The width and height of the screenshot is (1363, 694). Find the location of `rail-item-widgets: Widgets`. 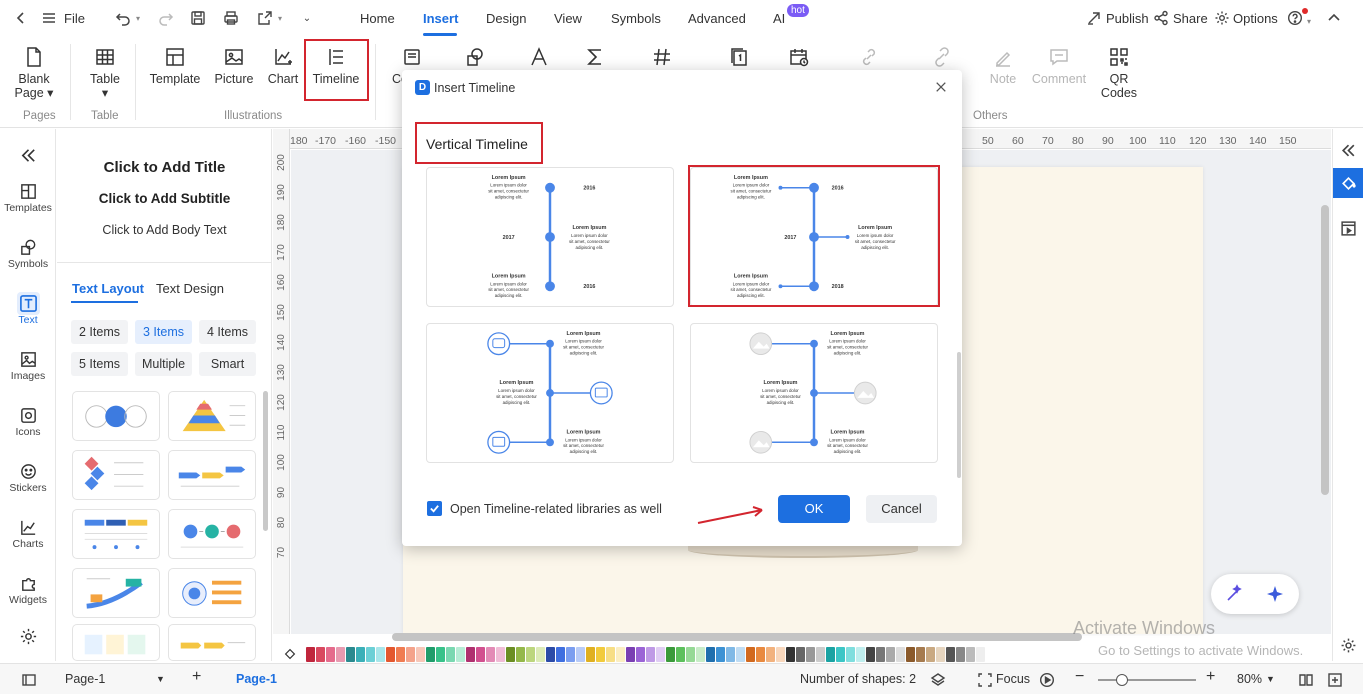

rail-item-widgets: Widgets is located at coordinates (28, 589).